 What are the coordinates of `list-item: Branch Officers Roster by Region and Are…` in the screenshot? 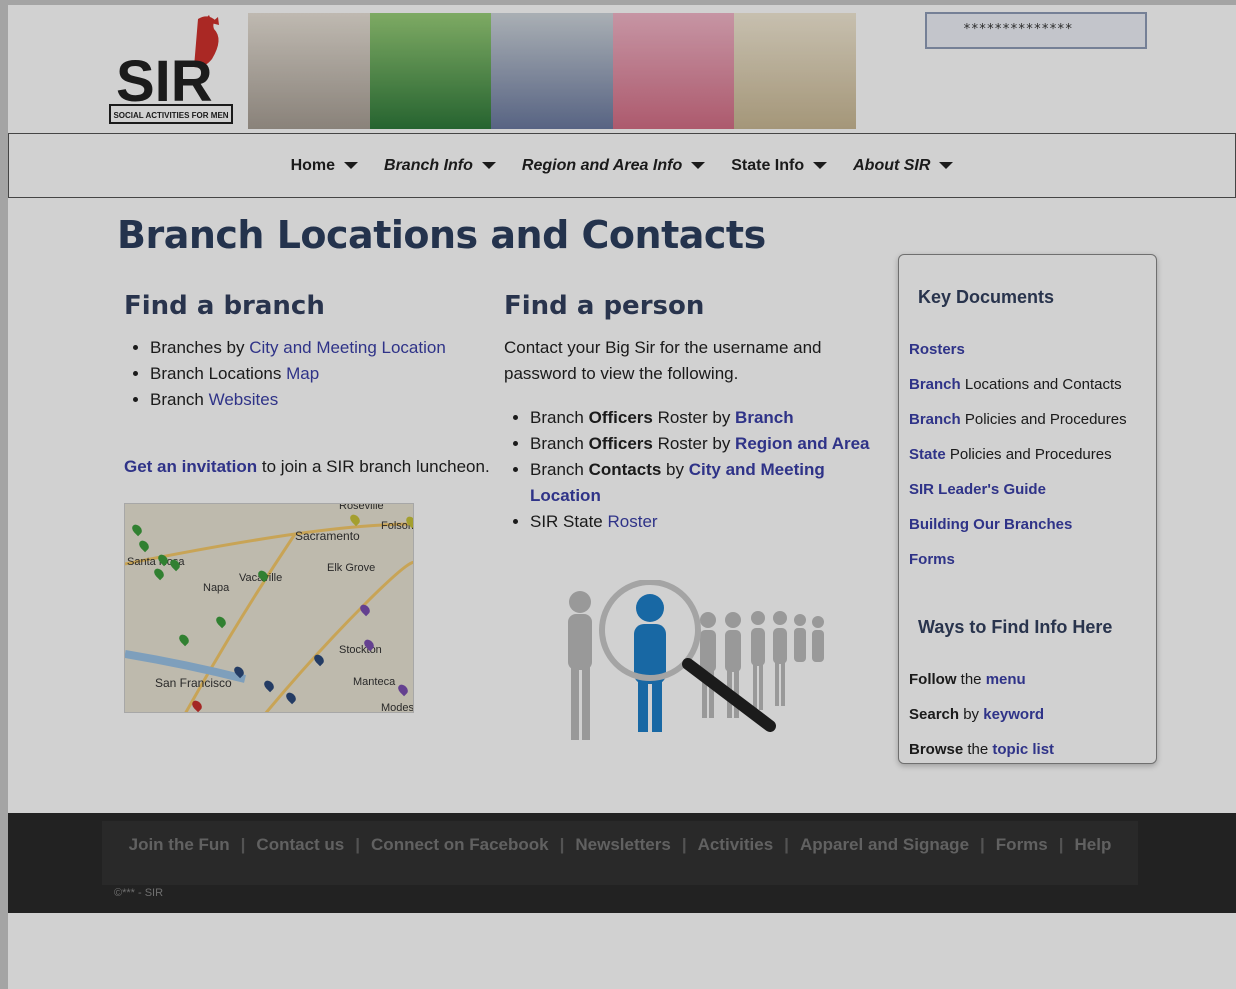 It's located at (707, 444).